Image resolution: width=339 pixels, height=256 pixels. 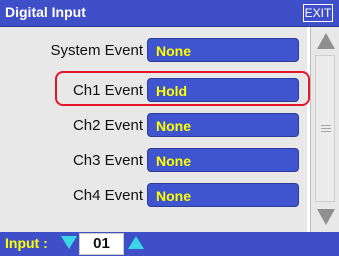 I want to click on scrollbar, so click(x=324, y=129).